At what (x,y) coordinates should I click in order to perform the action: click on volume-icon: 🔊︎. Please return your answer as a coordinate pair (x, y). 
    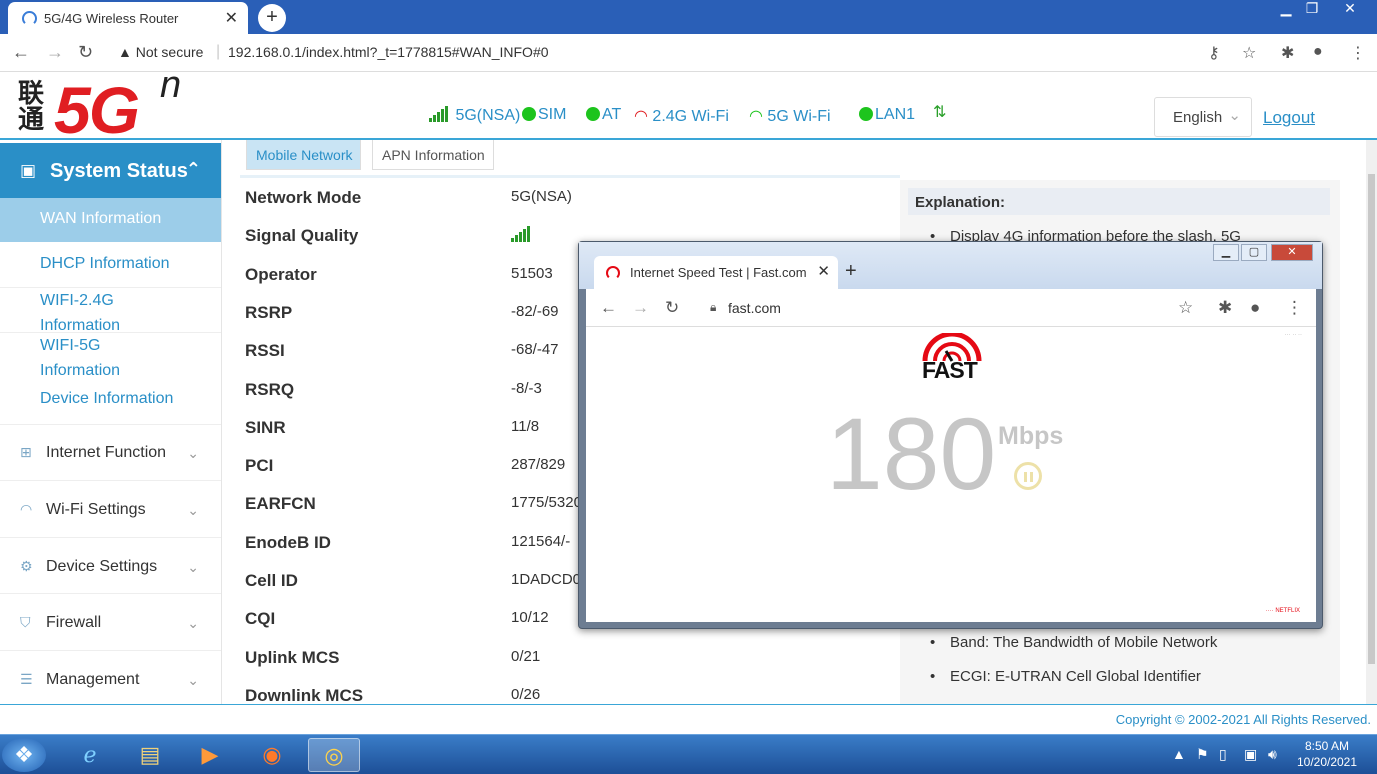
    Looking at the image, I should click on (1272, 754).